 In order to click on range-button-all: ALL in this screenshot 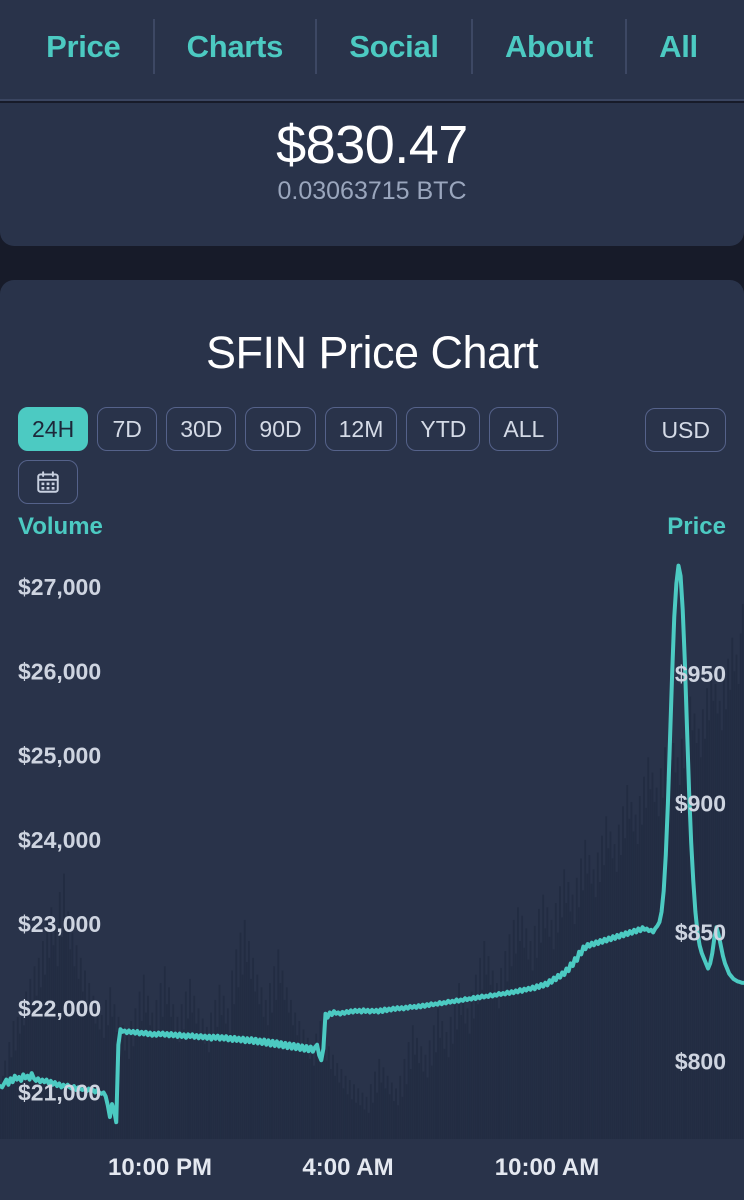, I will do `click(524, 429)`.